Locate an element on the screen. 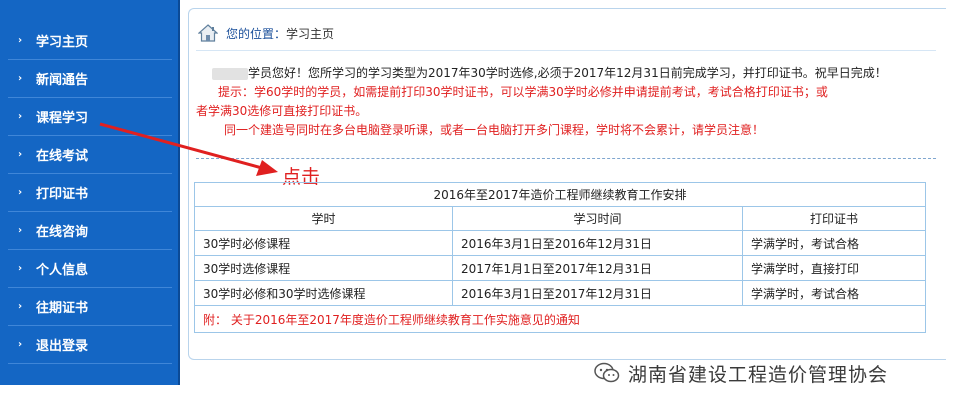 This screenshot has height=413, width=955. table-header-row: 学时 学习时间 打印证书 is located at coordinates (560, 219).